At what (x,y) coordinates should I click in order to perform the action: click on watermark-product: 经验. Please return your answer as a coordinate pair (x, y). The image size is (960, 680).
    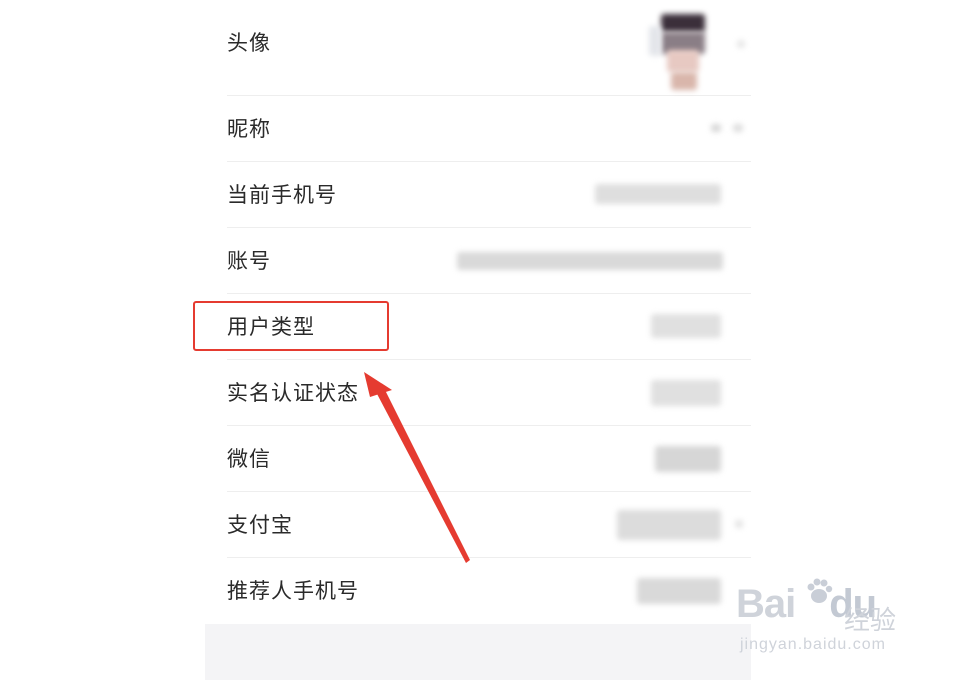
    Looking at the image, I should click on (870, 621).